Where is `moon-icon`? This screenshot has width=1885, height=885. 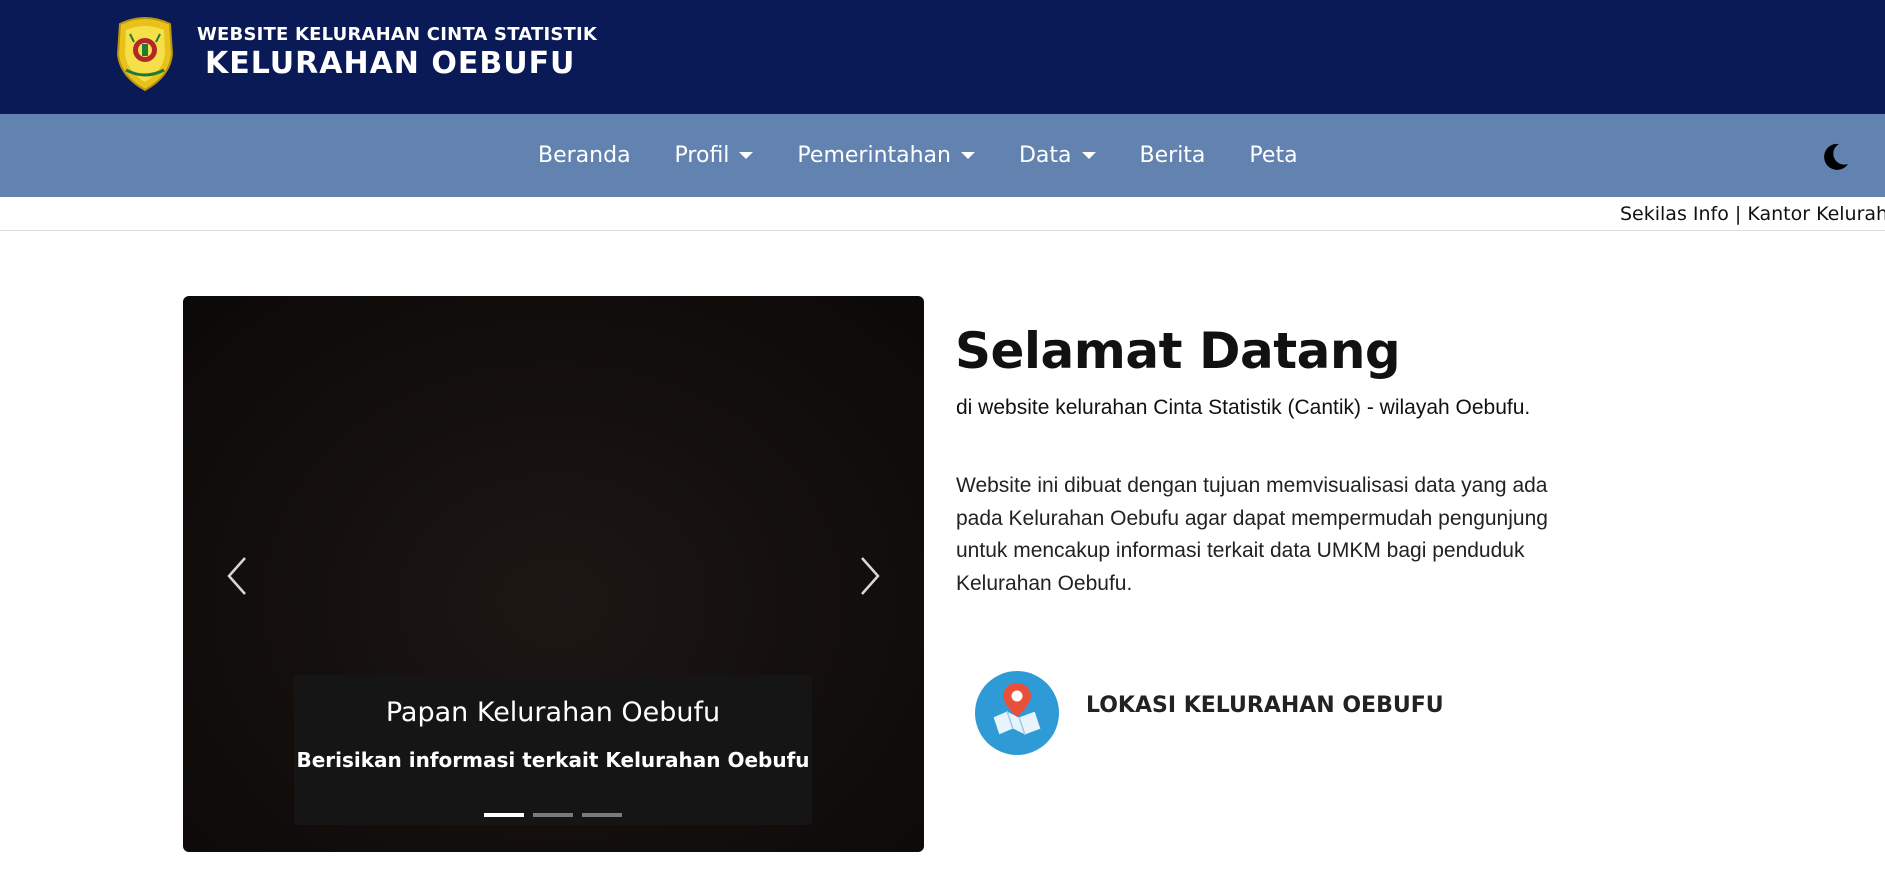 moon-icon is located at coordinates (1835, 157).